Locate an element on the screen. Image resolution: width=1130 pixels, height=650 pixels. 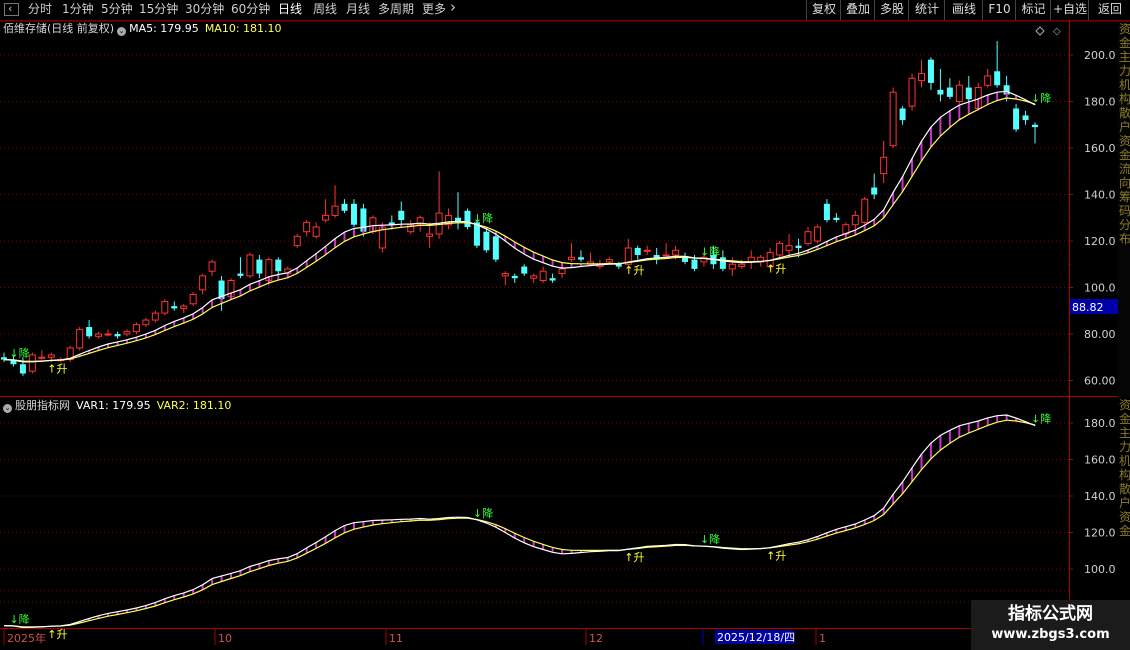
time-label: 11 is located at coordinates (396, 638).